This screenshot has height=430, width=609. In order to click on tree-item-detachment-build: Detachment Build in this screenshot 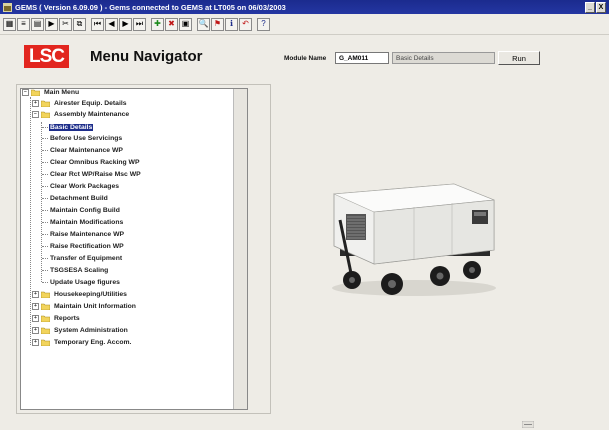, I will do `click(79, 198)`.